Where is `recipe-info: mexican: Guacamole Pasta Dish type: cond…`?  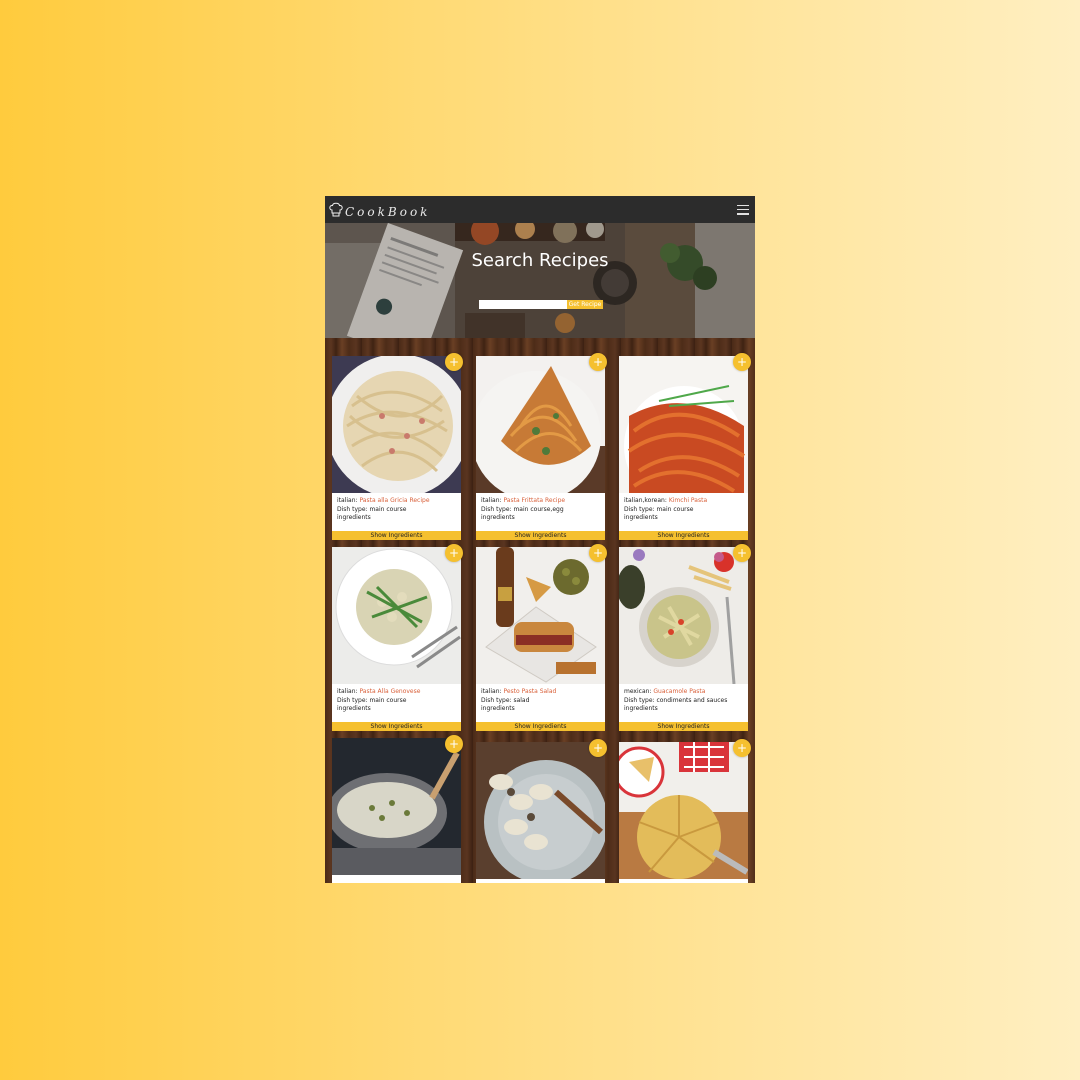 recipe-info: mexican: Guacamole Pasta Dish type: cond… is located at coordinates (684, 701).